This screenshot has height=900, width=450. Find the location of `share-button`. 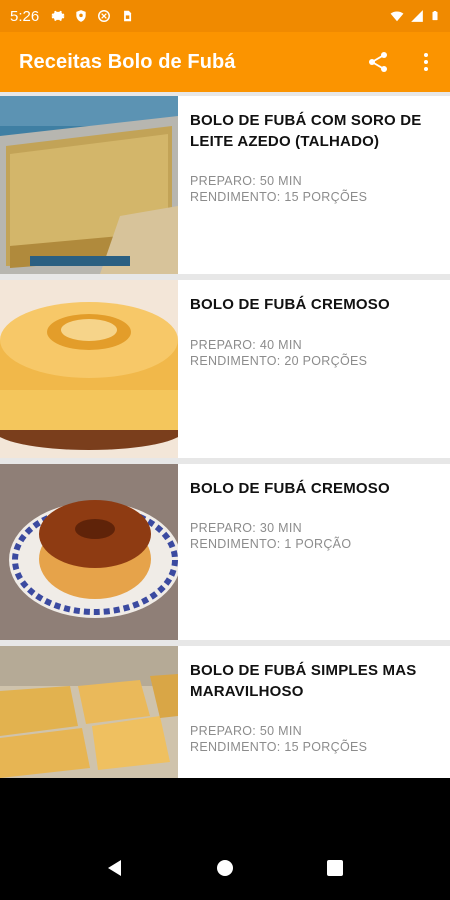

share-button is located at coordinates (378, 62).